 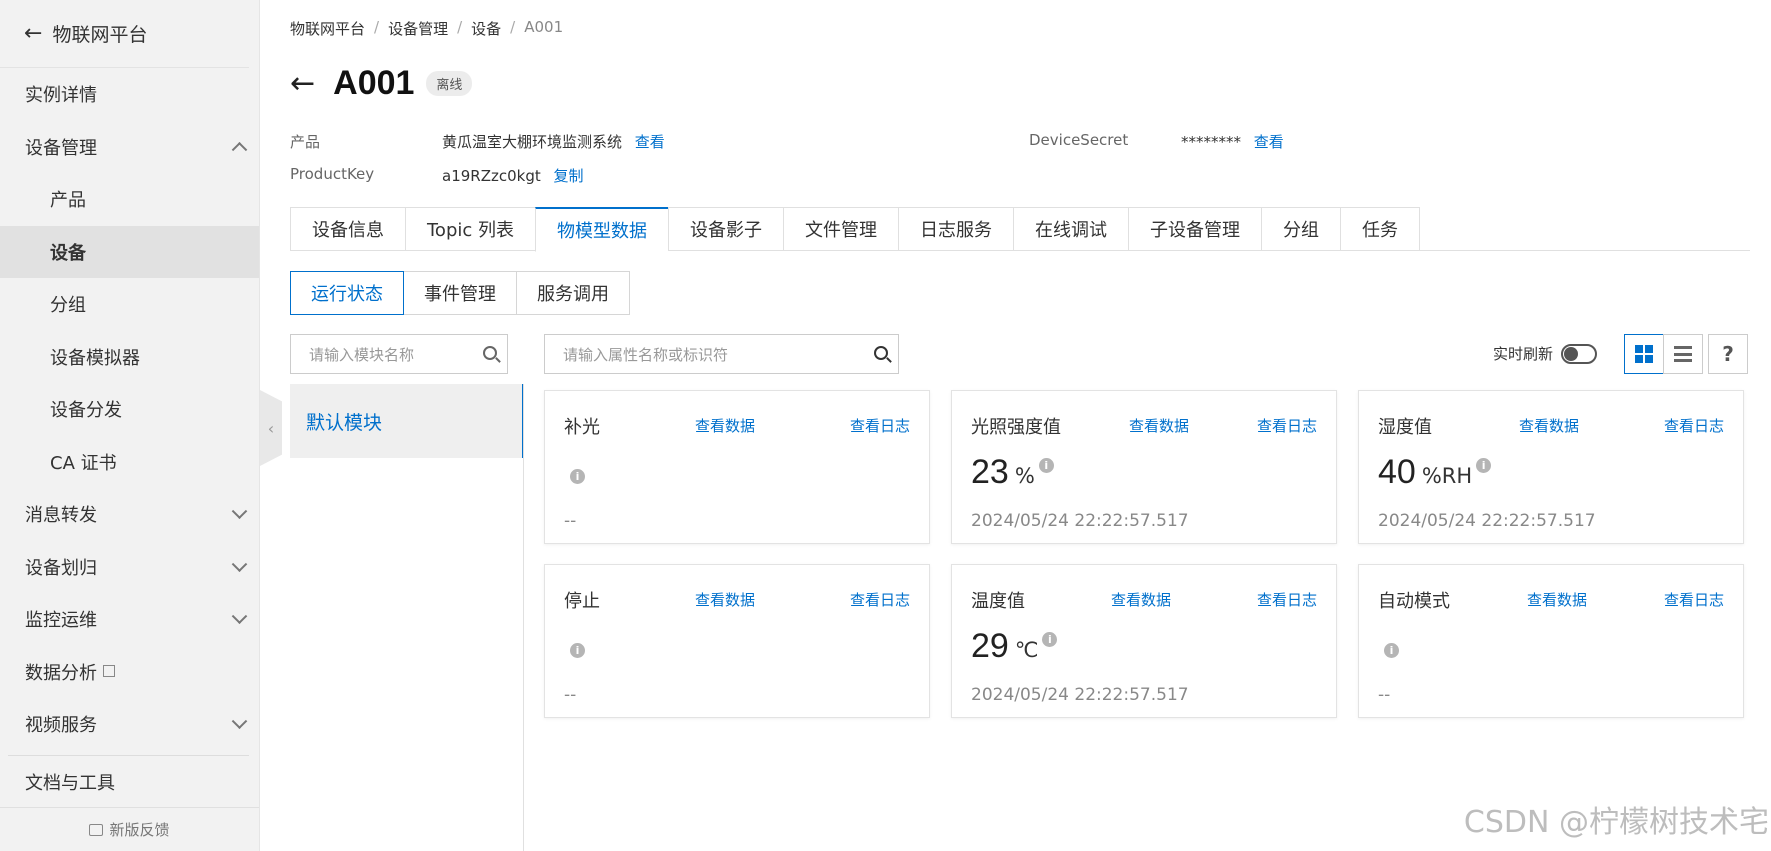 What do you see at coordinates (725, 229) in the screenshot?
I see `tab-device-shadow: 设备影子` at bounding box center [725, 229].